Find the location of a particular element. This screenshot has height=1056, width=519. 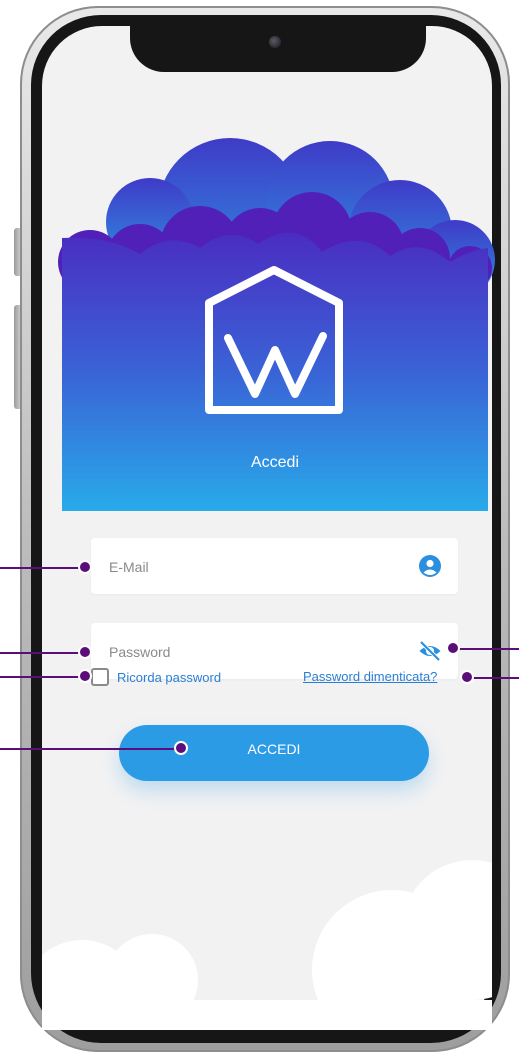

email-field is located at coordinates (274, 567).